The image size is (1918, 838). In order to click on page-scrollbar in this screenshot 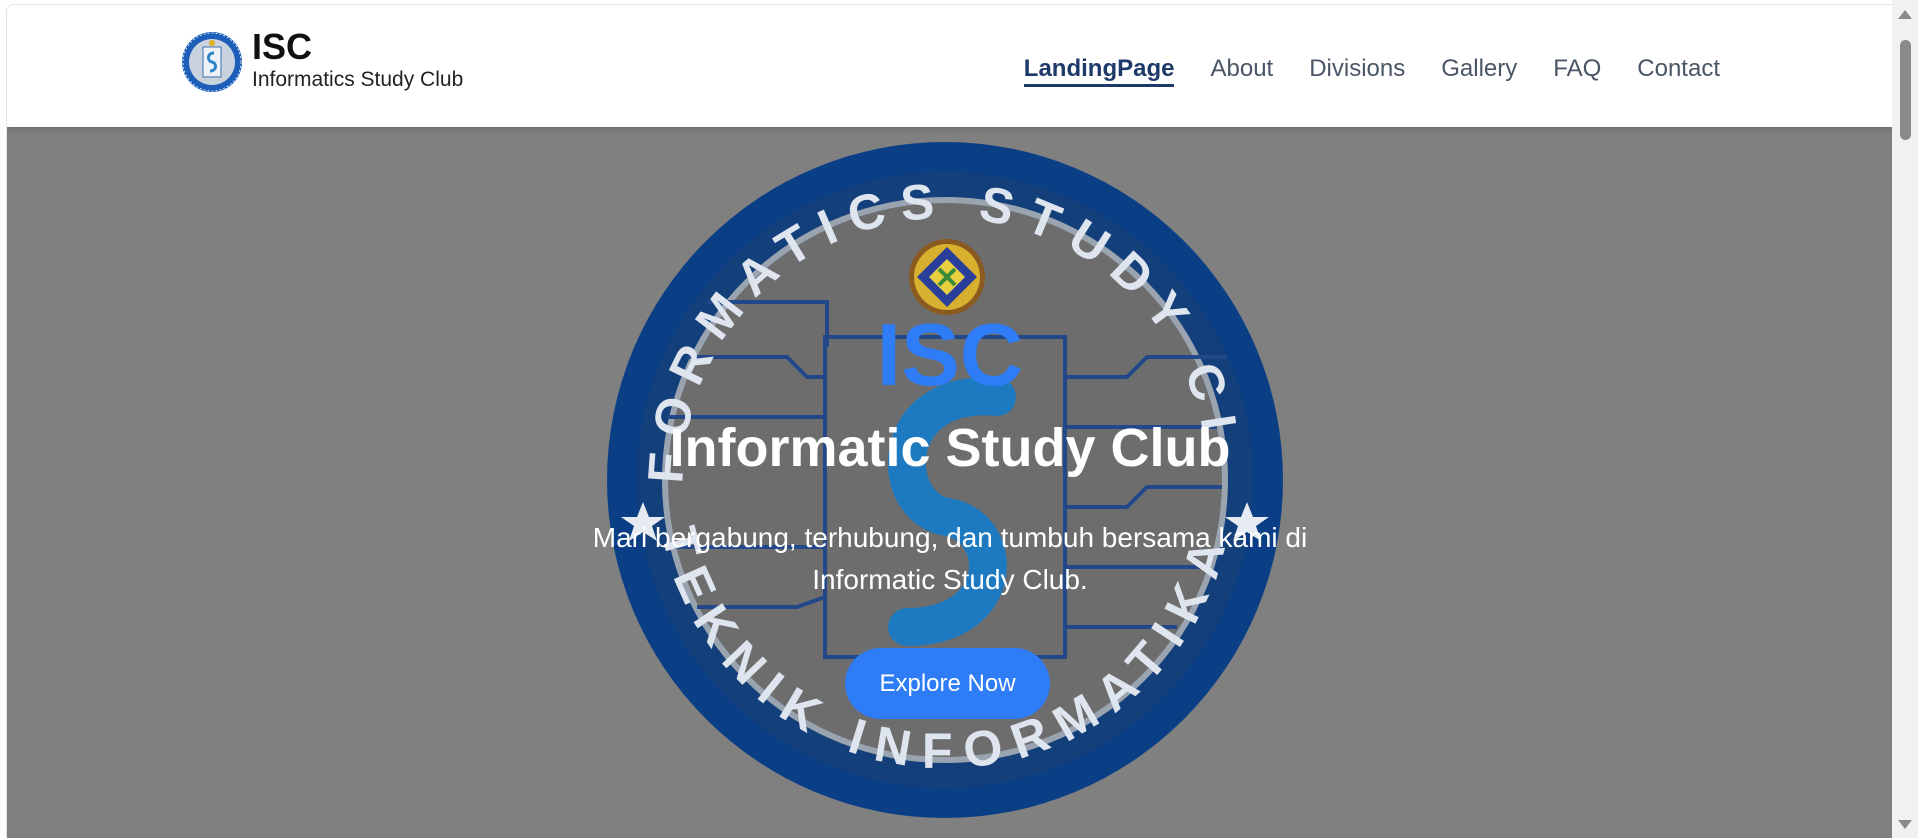, I will do `click(1905, 419)`.